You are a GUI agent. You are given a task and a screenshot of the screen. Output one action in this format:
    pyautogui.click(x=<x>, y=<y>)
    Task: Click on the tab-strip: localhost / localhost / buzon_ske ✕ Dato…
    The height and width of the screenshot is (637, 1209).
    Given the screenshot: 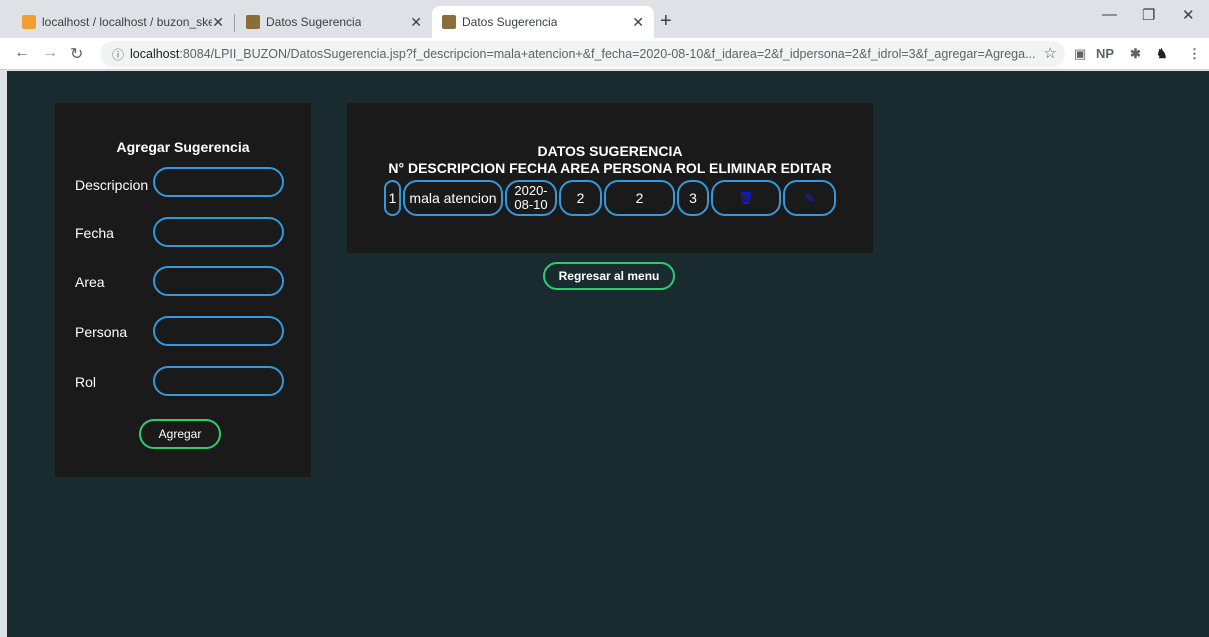 What is the action you would take?
    pyautogui.click(x=604, y=19)
    